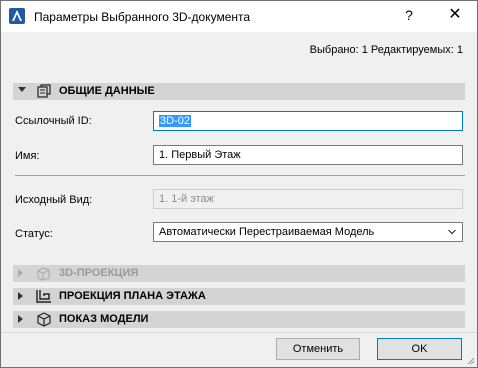 The height and width of the screenshot is (368, 478). I want to click on section-model-display-label: ПОКАЗ МОДЕЛИ, so click(104, 319).